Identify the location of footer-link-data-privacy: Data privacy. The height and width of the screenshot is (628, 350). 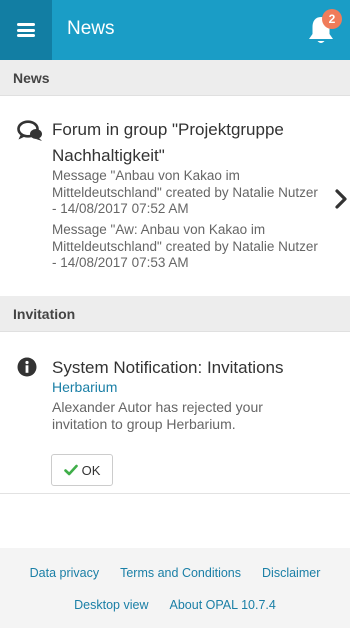
(64, 573).